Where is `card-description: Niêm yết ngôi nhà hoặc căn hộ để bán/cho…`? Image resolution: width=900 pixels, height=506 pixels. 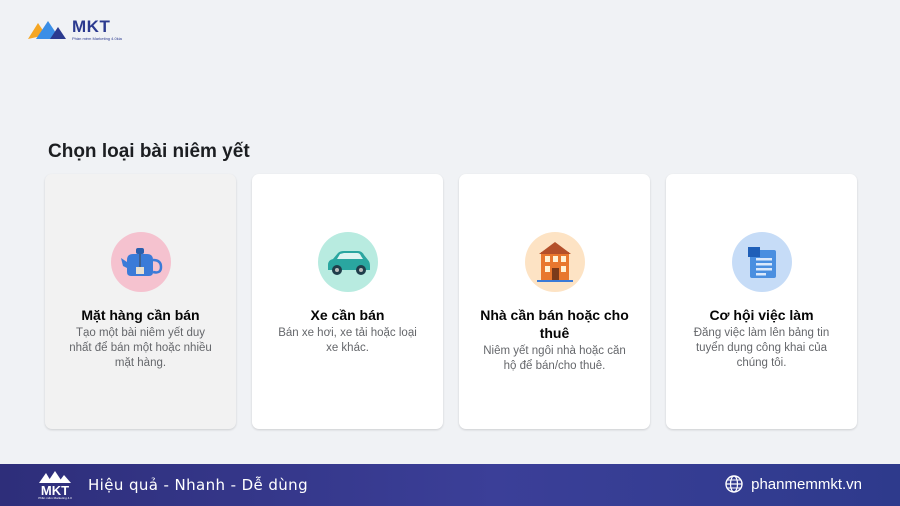
card-description: Niêm yết ngôi nhà hoặc căn hộ để bán/cho… is located at coordinates (554, 358).